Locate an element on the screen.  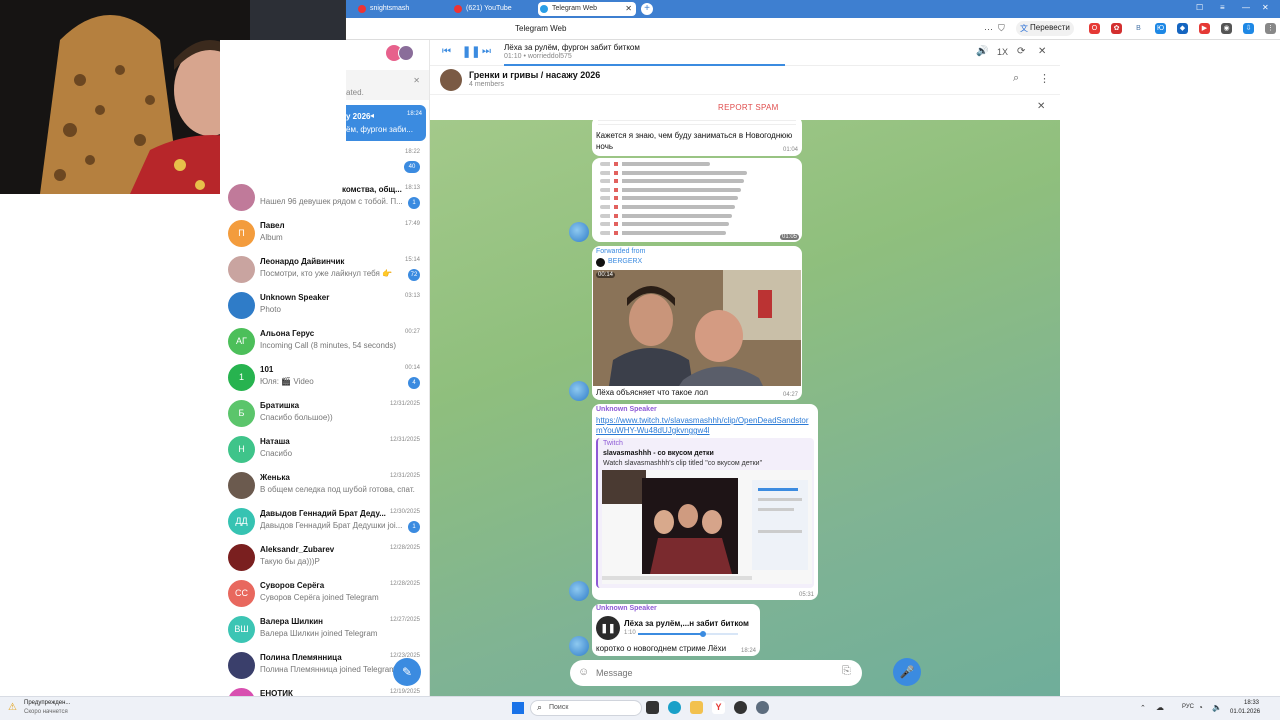
chat-item: Unknown Speaker 03:13 Photo is located at coordinates (324, 306).